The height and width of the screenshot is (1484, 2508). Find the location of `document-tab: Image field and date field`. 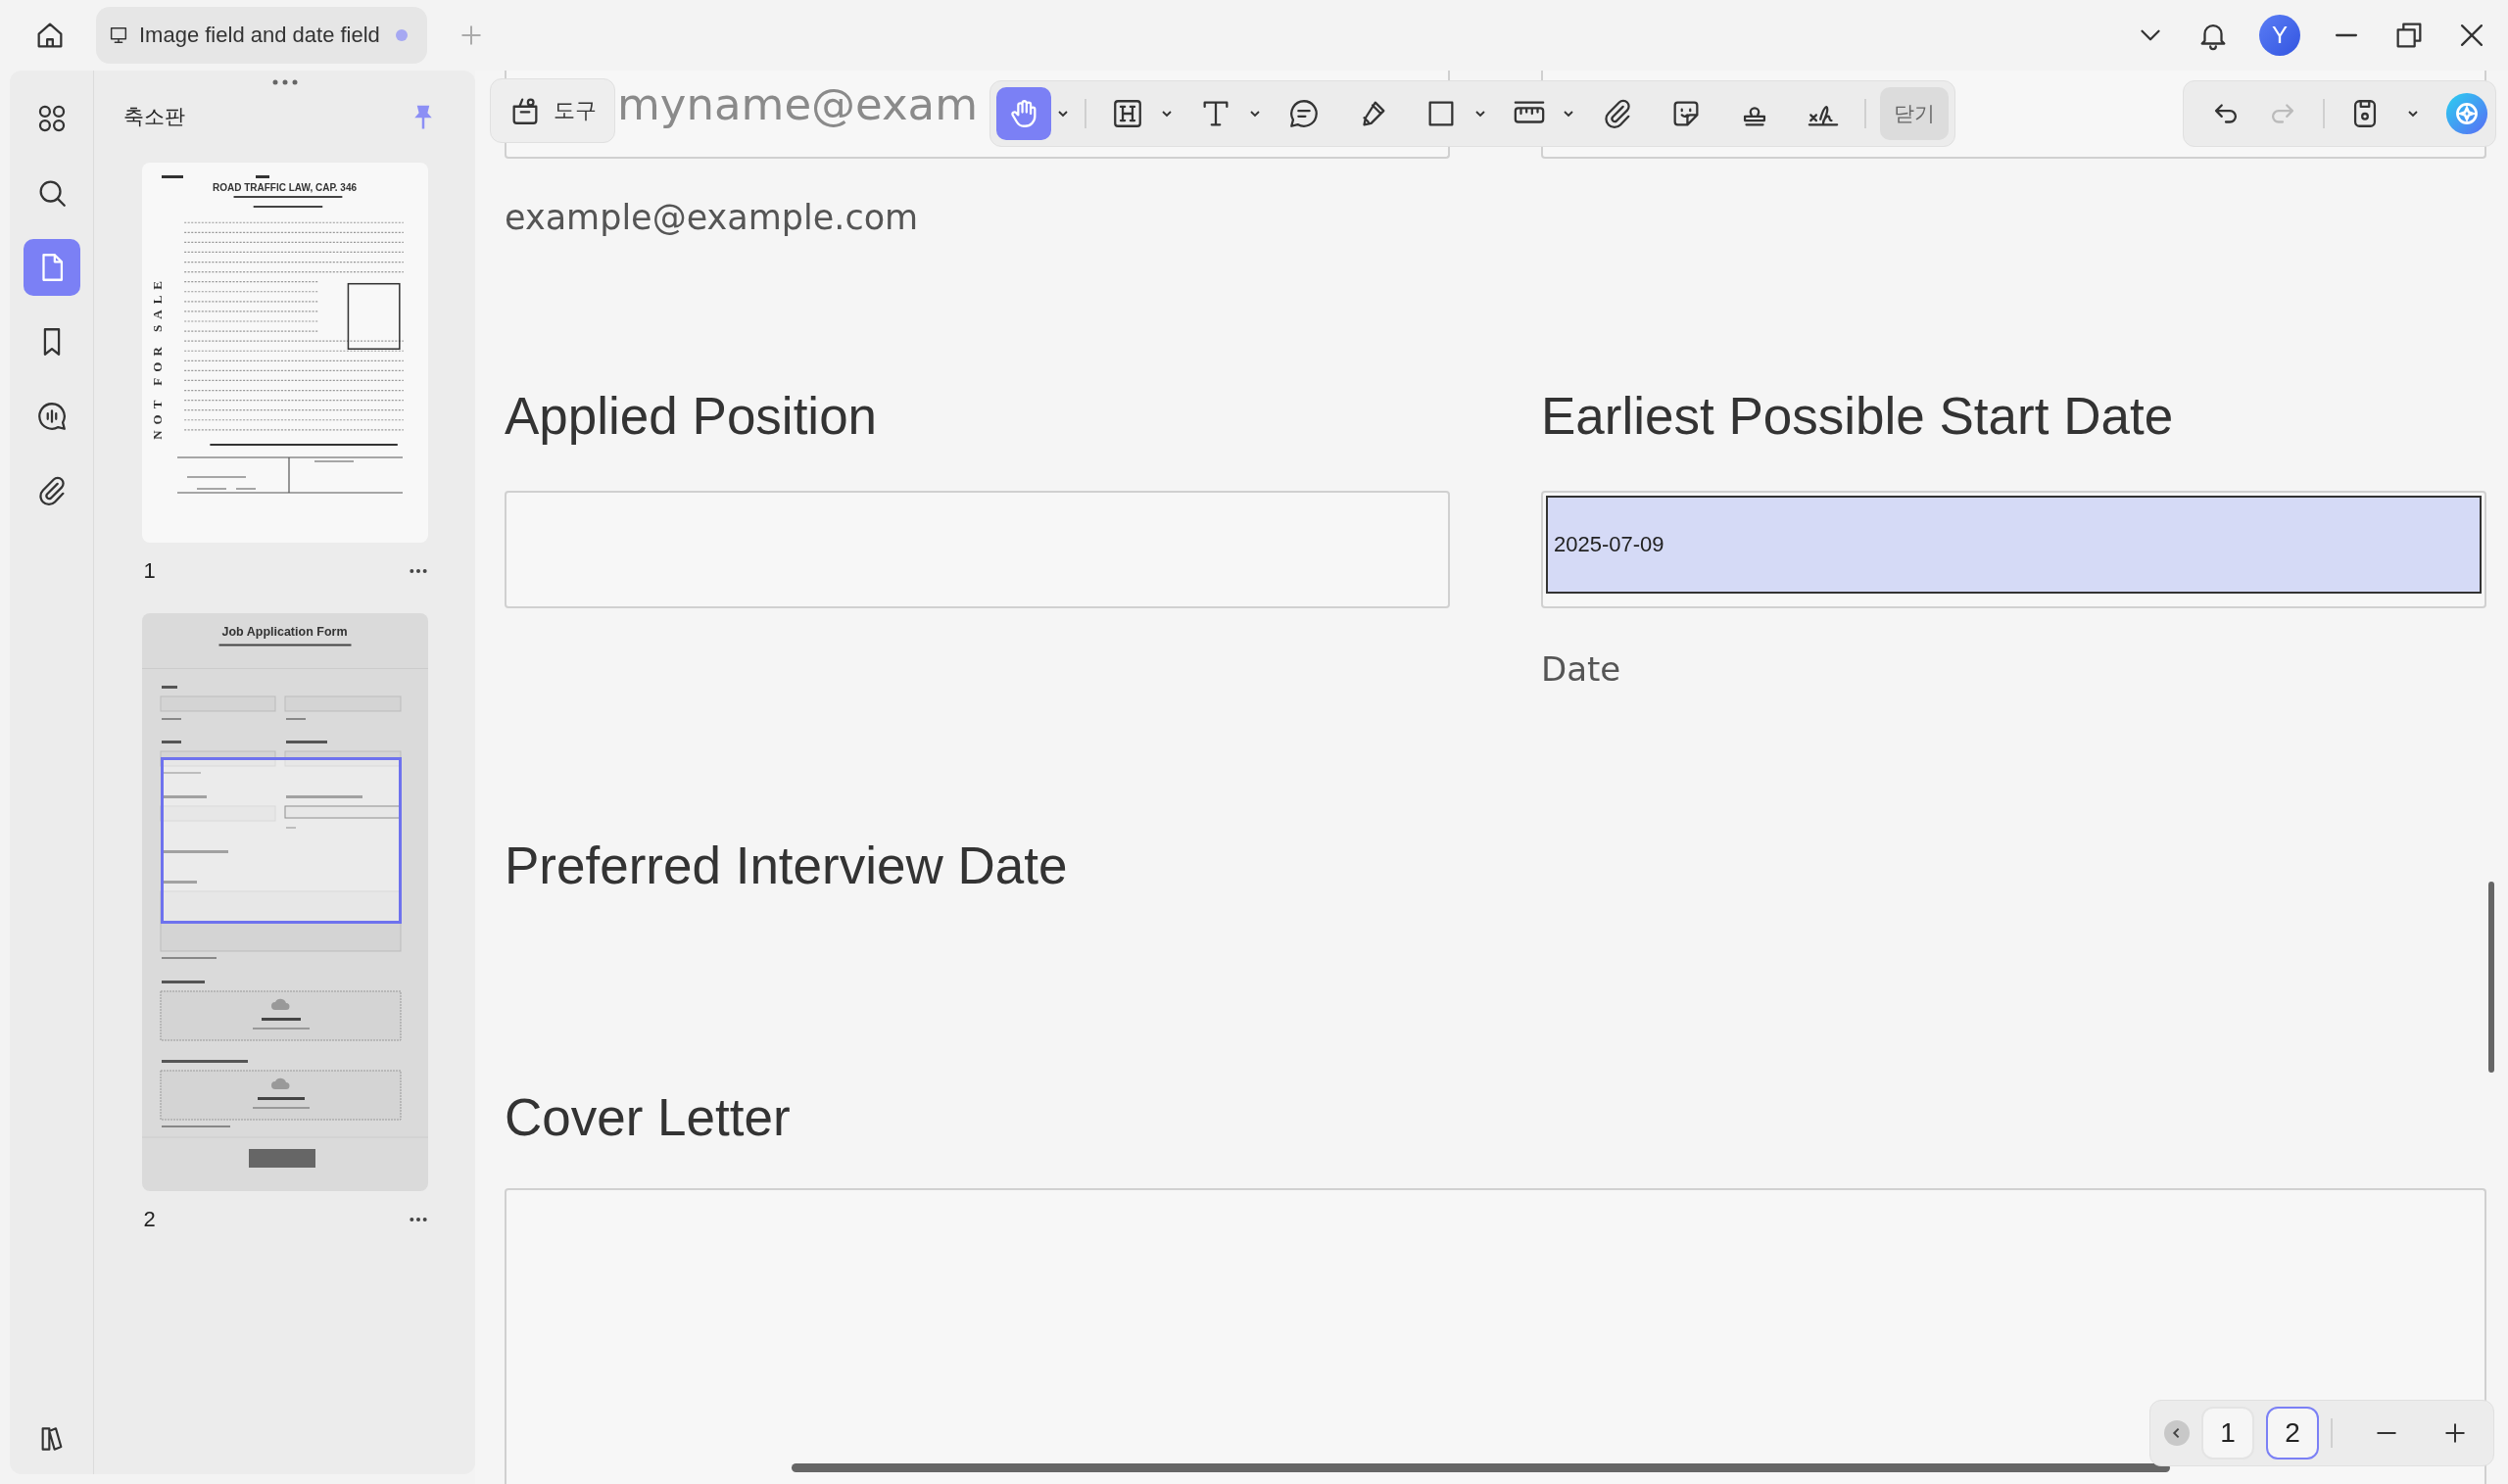

document-tab: Image field and date field is located at coordinates (261, 35).